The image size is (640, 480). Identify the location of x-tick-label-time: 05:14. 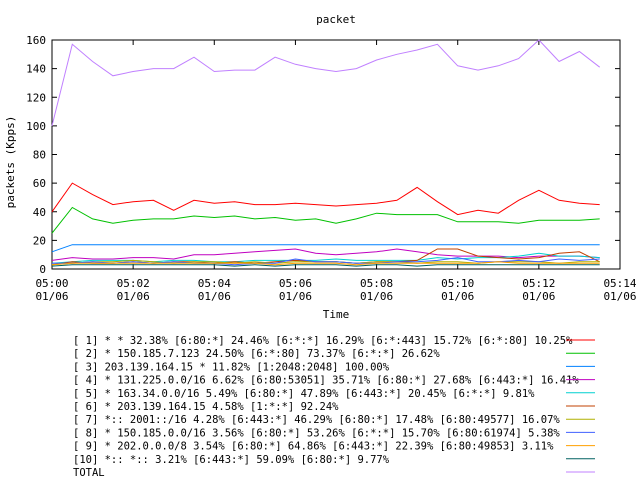
(619, 283).